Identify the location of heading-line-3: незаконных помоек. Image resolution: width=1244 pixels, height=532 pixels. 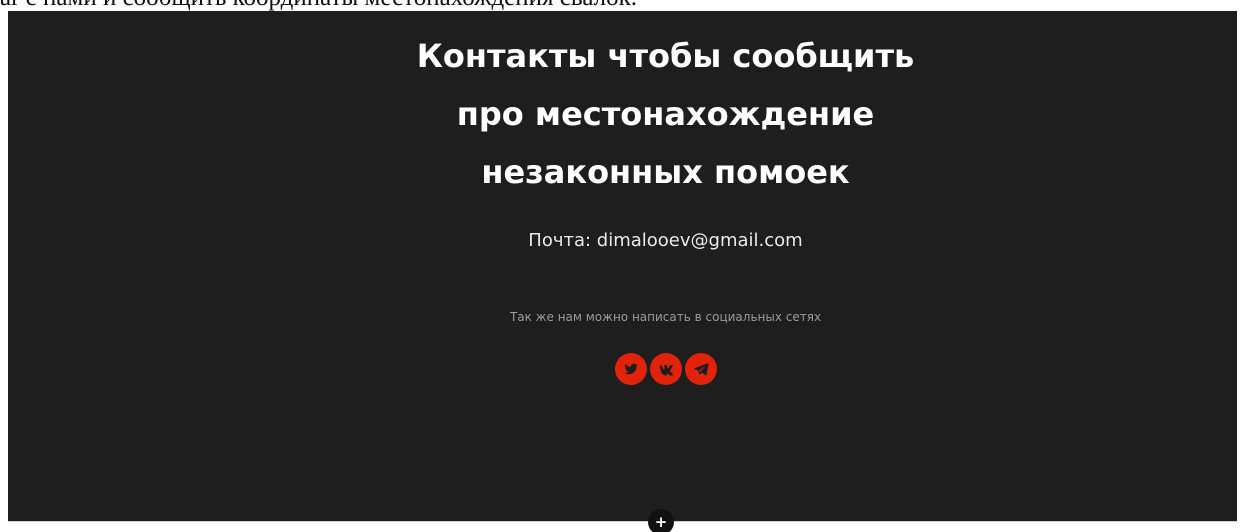
(665, 172).